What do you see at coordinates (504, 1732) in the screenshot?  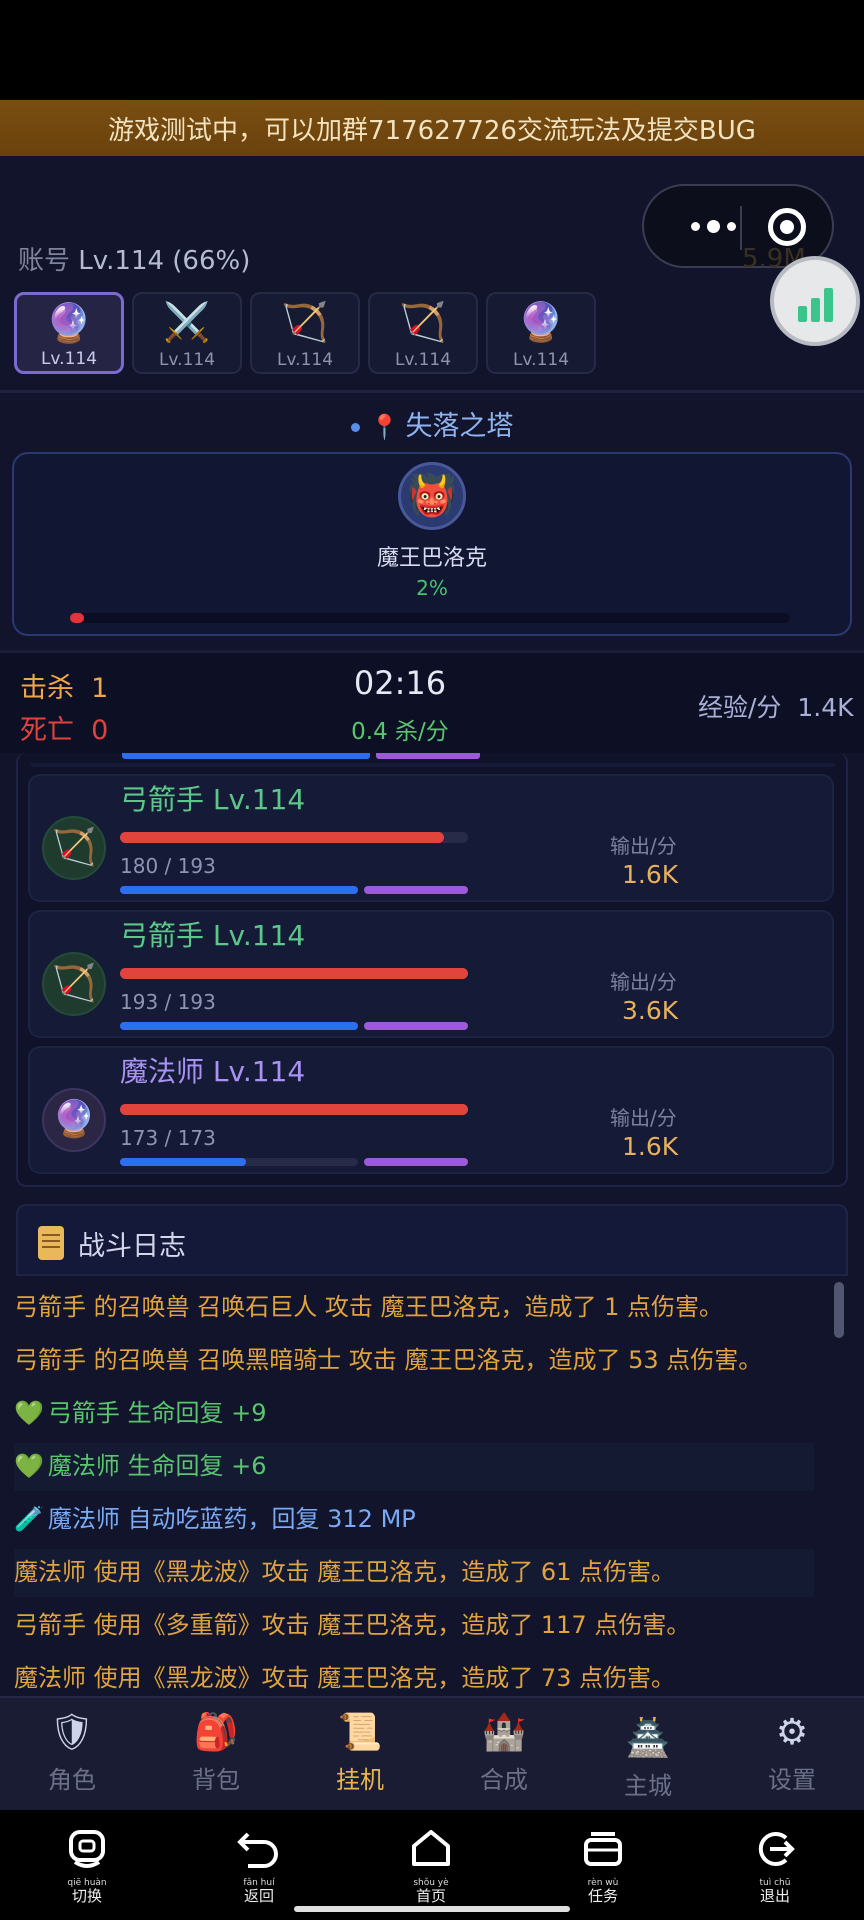 I see `castle-icon: 🏰` at bounding box center [504, 1732].